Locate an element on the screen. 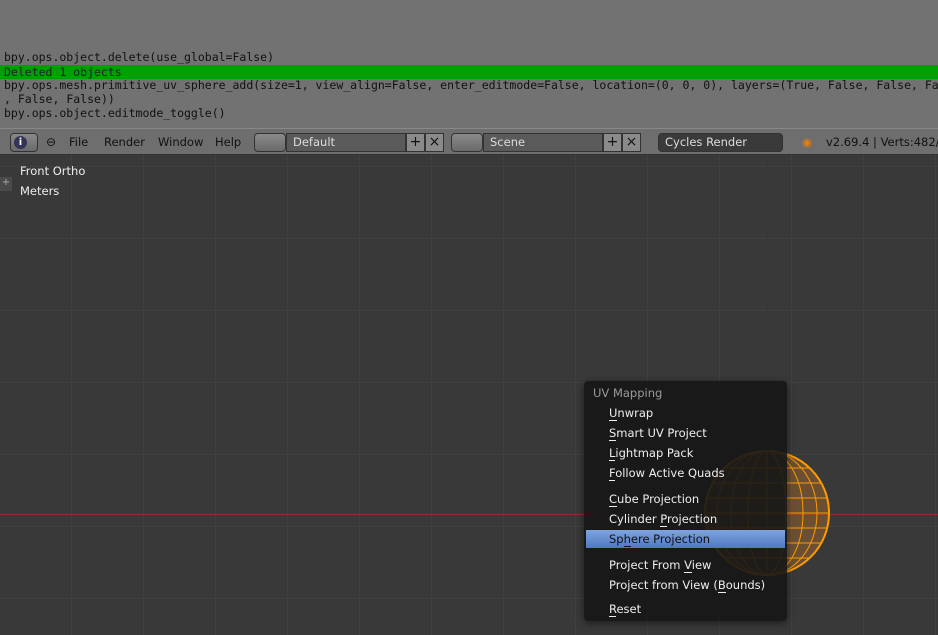 This screenshot has height=635, width=938. menu-item-label: Cube Projection is located at coordinates (654, 499).